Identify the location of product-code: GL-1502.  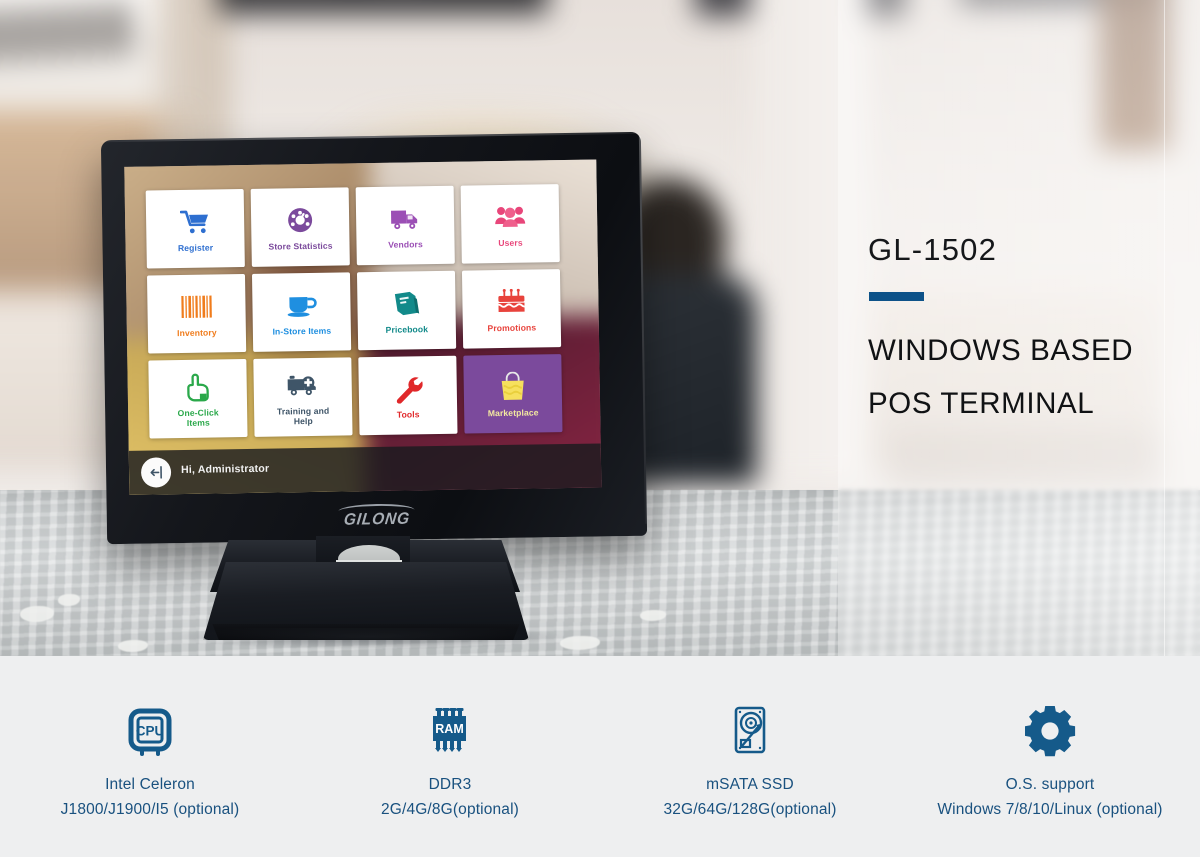
(933, 249).